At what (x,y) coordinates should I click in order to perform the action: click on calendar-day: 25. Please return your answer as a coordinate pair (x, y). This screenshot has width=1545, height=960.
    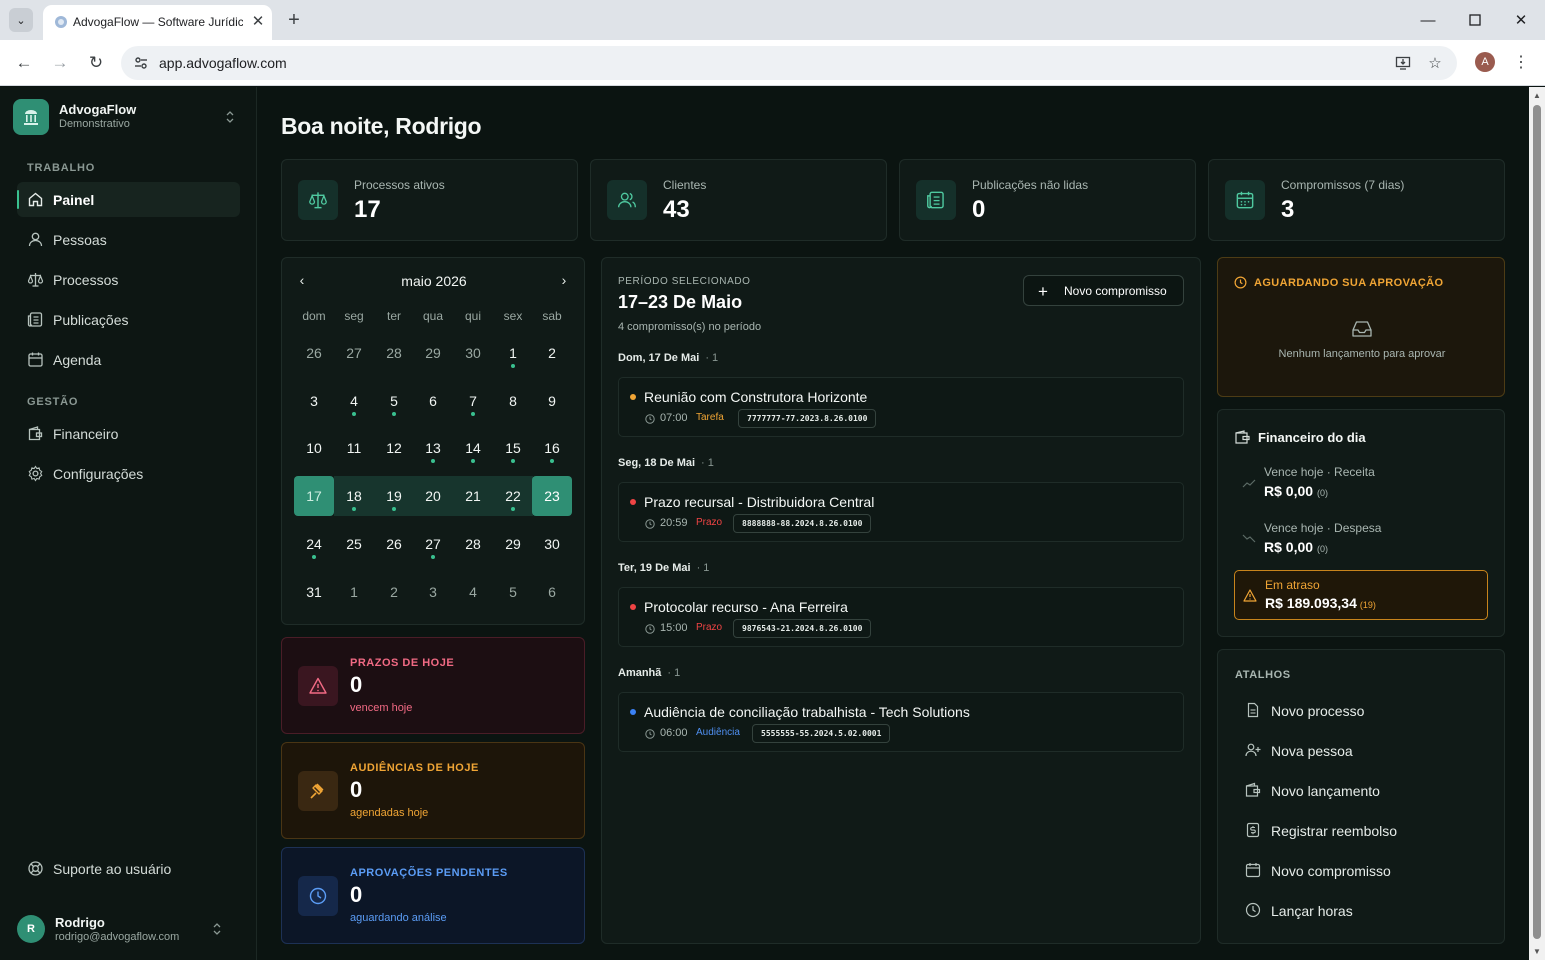
    Looking at the image, I should click on (354, 544).